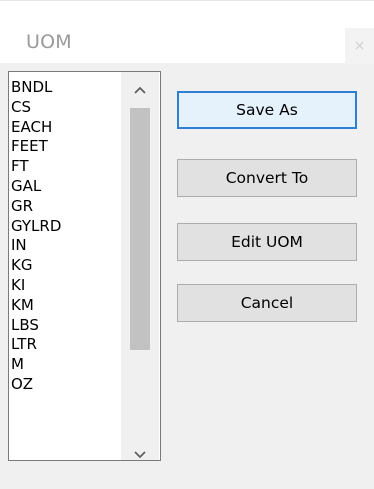 The image size is (374, 489). Describe the element at coordinates (267, 110) in the screenshot. I see `save-as-button: Save As` at that location.